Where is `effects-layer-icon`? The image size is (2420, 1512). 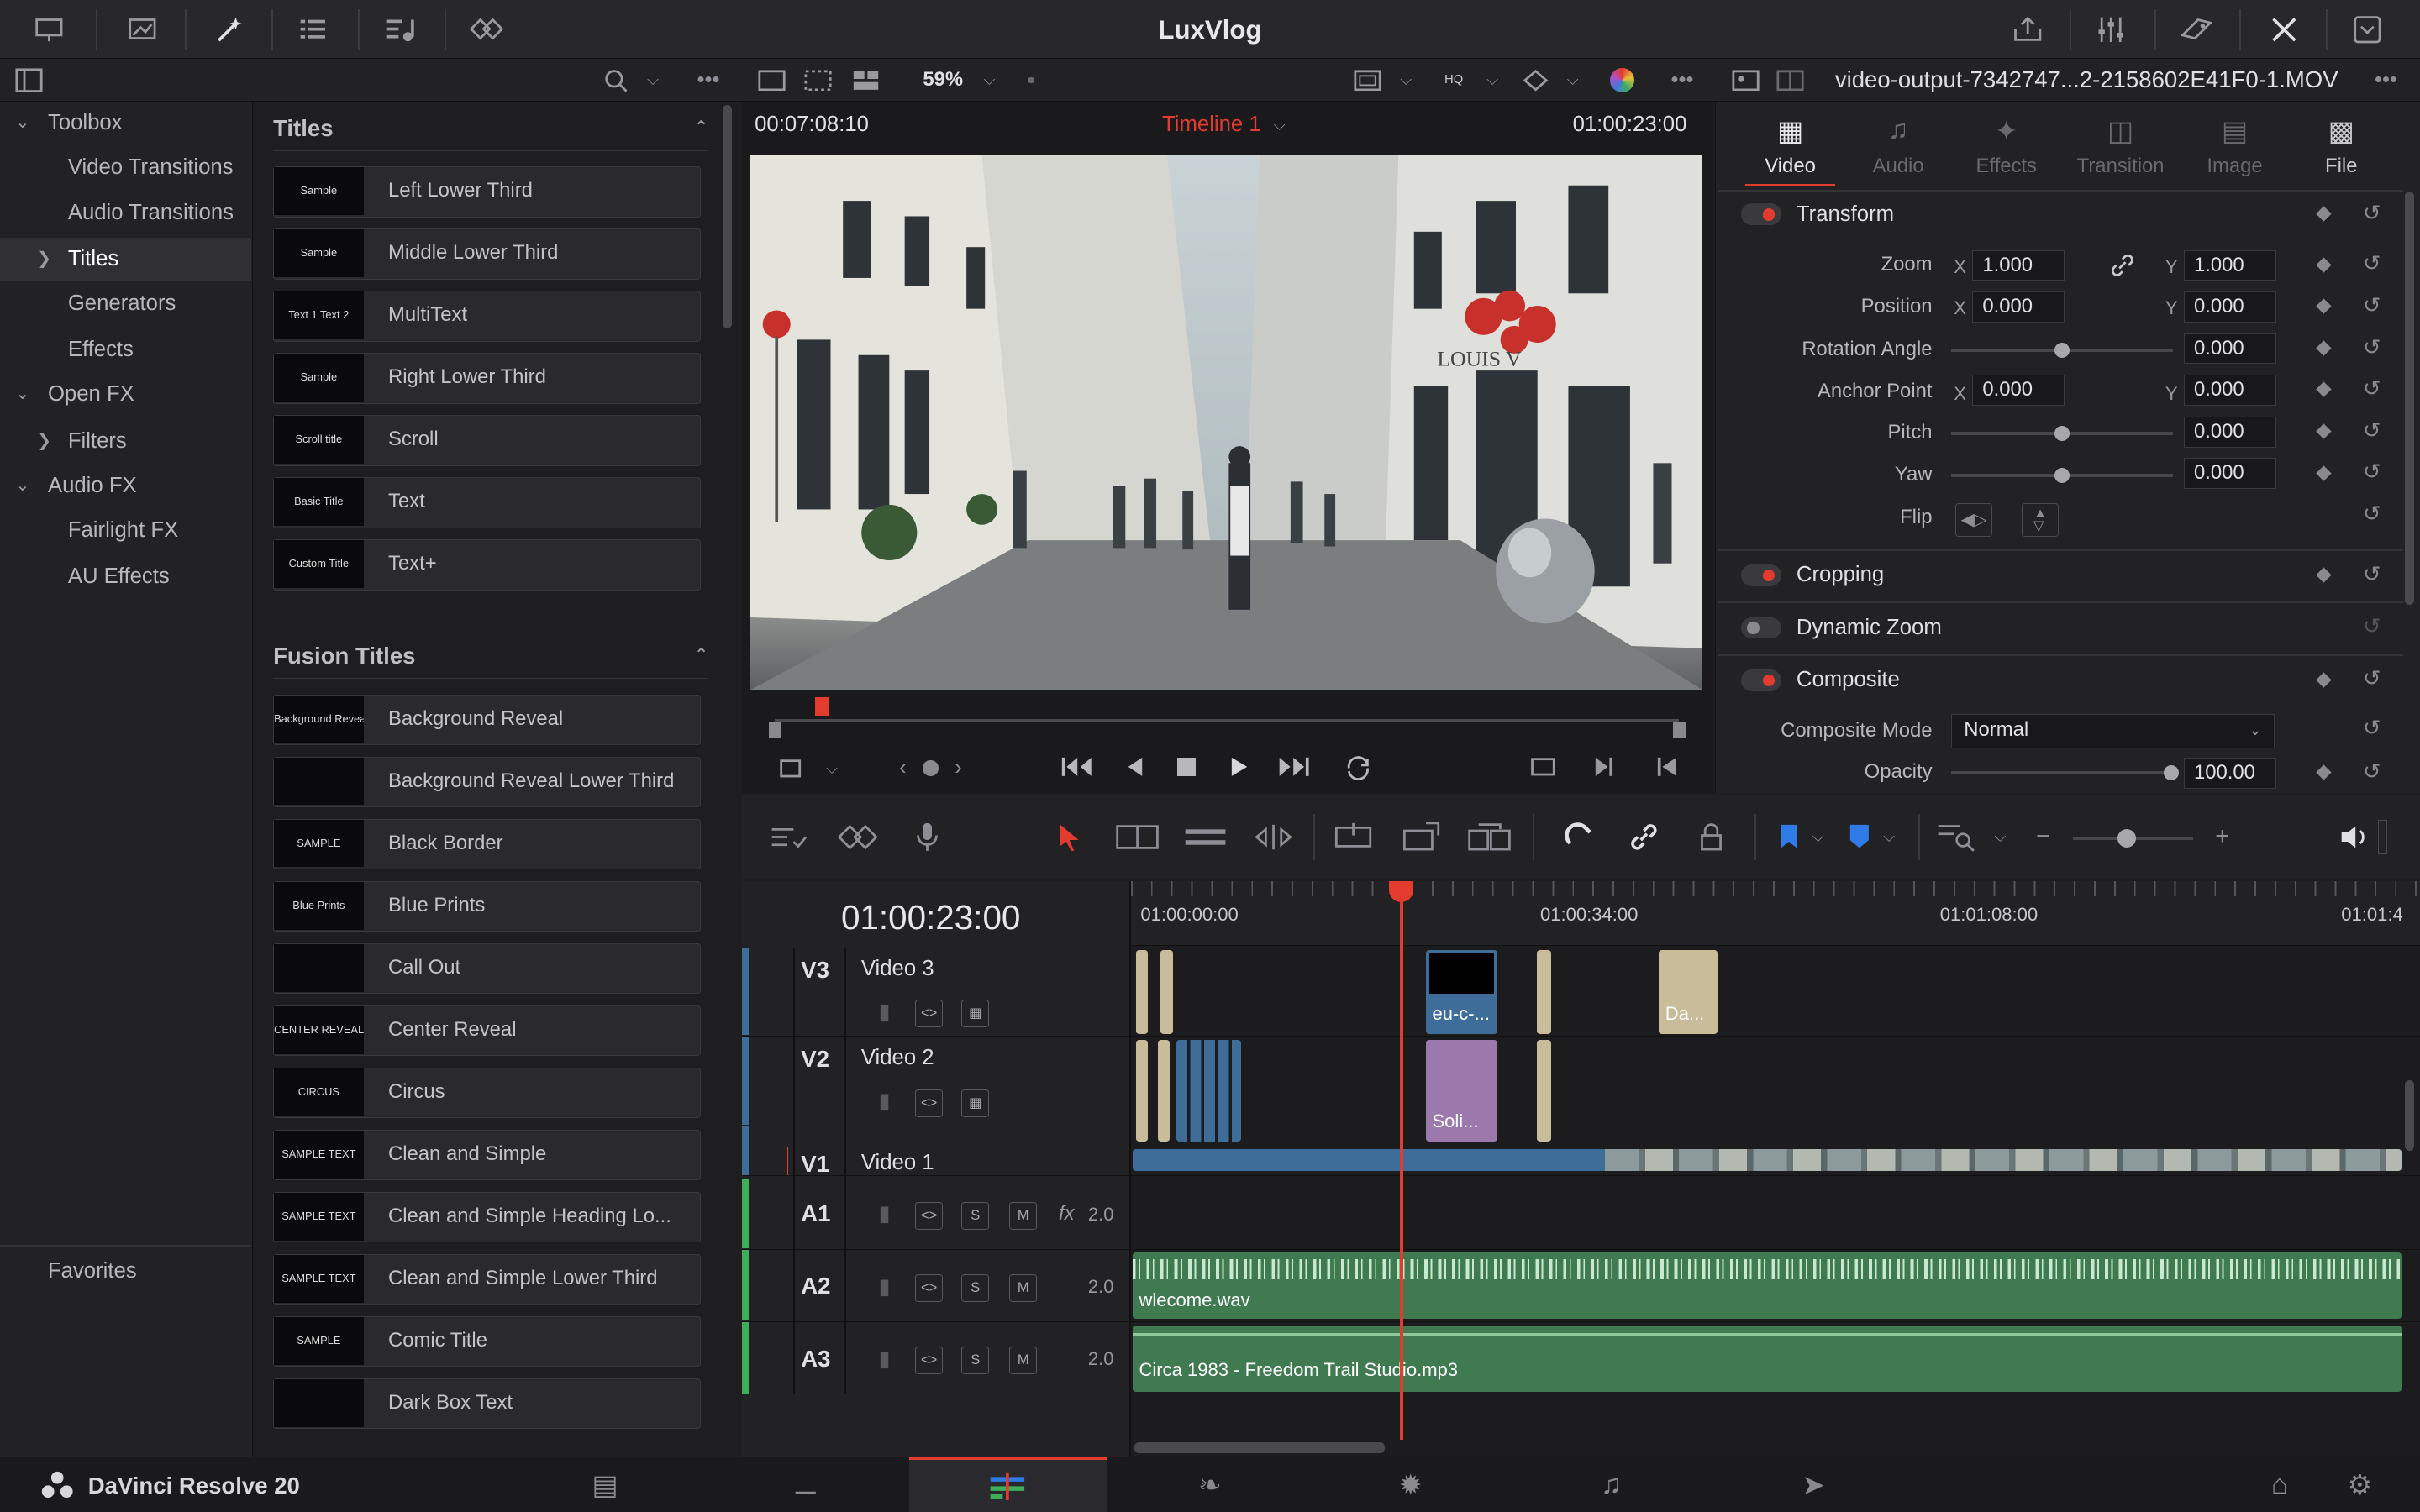
effects-layer-icon is located at coordinates (860, 836).